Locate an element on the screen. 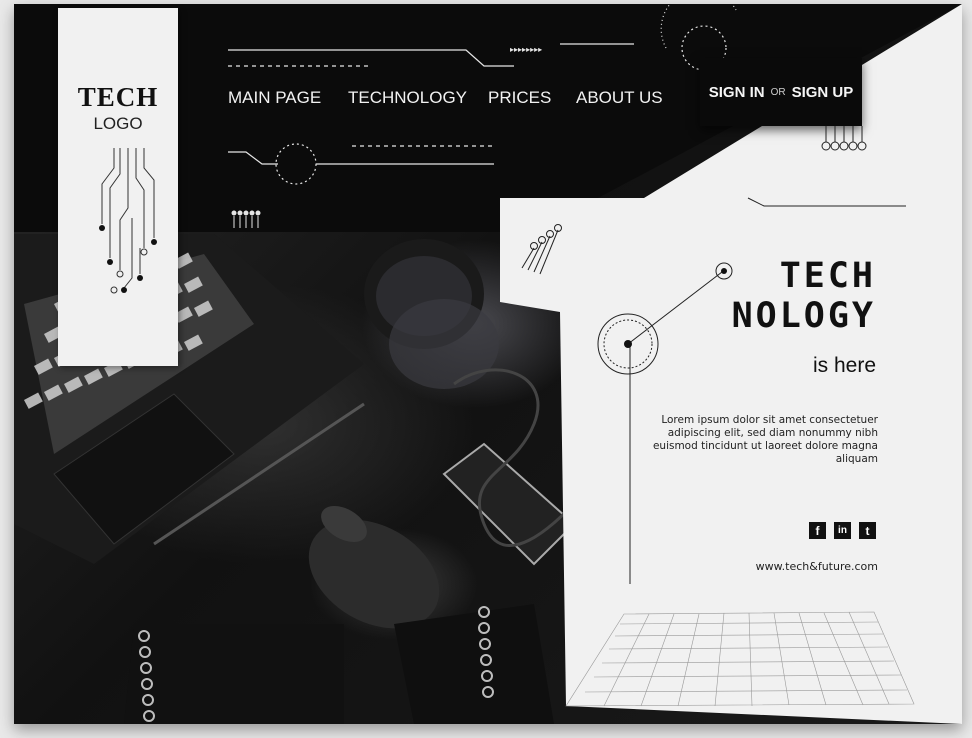 Image resolution: width=972 pixels, height=738 pixels. twitter-icon: t is located at coordinates (867, 530).